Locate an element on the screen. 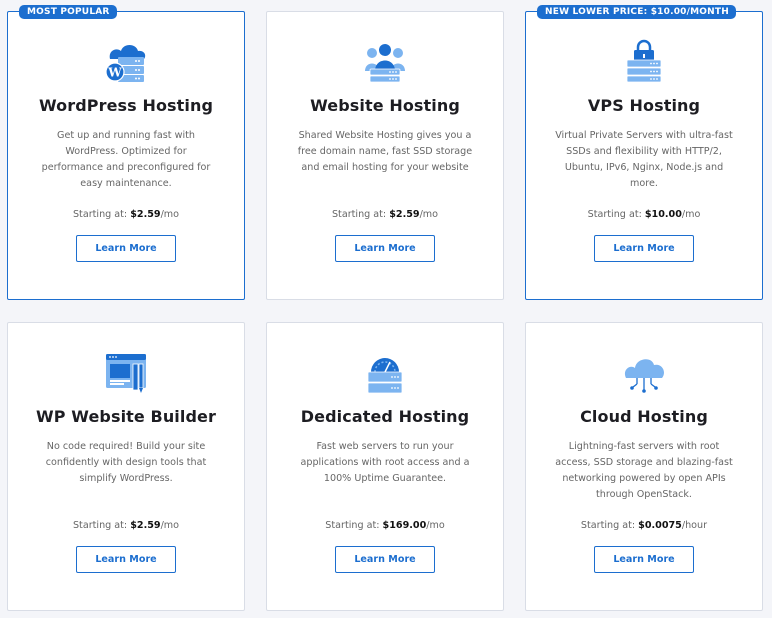 The height and width of the screenshot is (618, 772). card-price: Starting at: $10.00/mo is located at coordinates (644, 214).